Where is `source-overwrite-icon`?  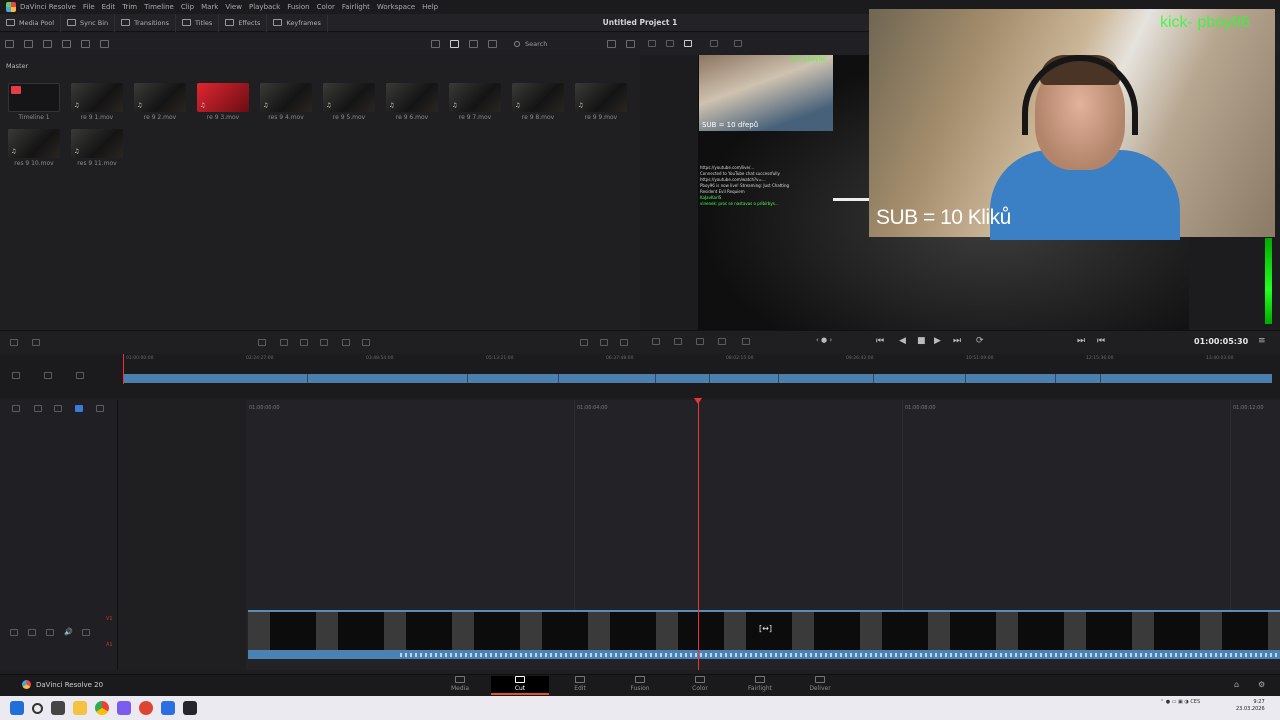
source-overwrite-icon is located at coordinates (366, 342).